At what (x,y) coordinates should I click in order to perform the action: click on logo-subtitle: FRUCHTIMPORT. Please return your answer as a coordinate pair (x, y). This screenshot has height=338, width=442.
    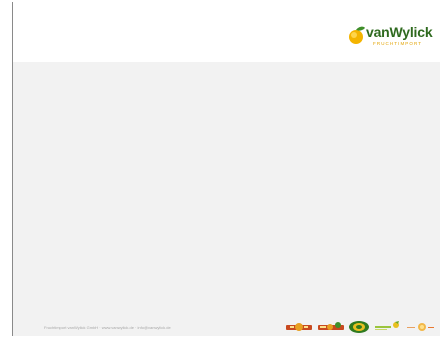
    Looking at the image, I should click on (398, 43).